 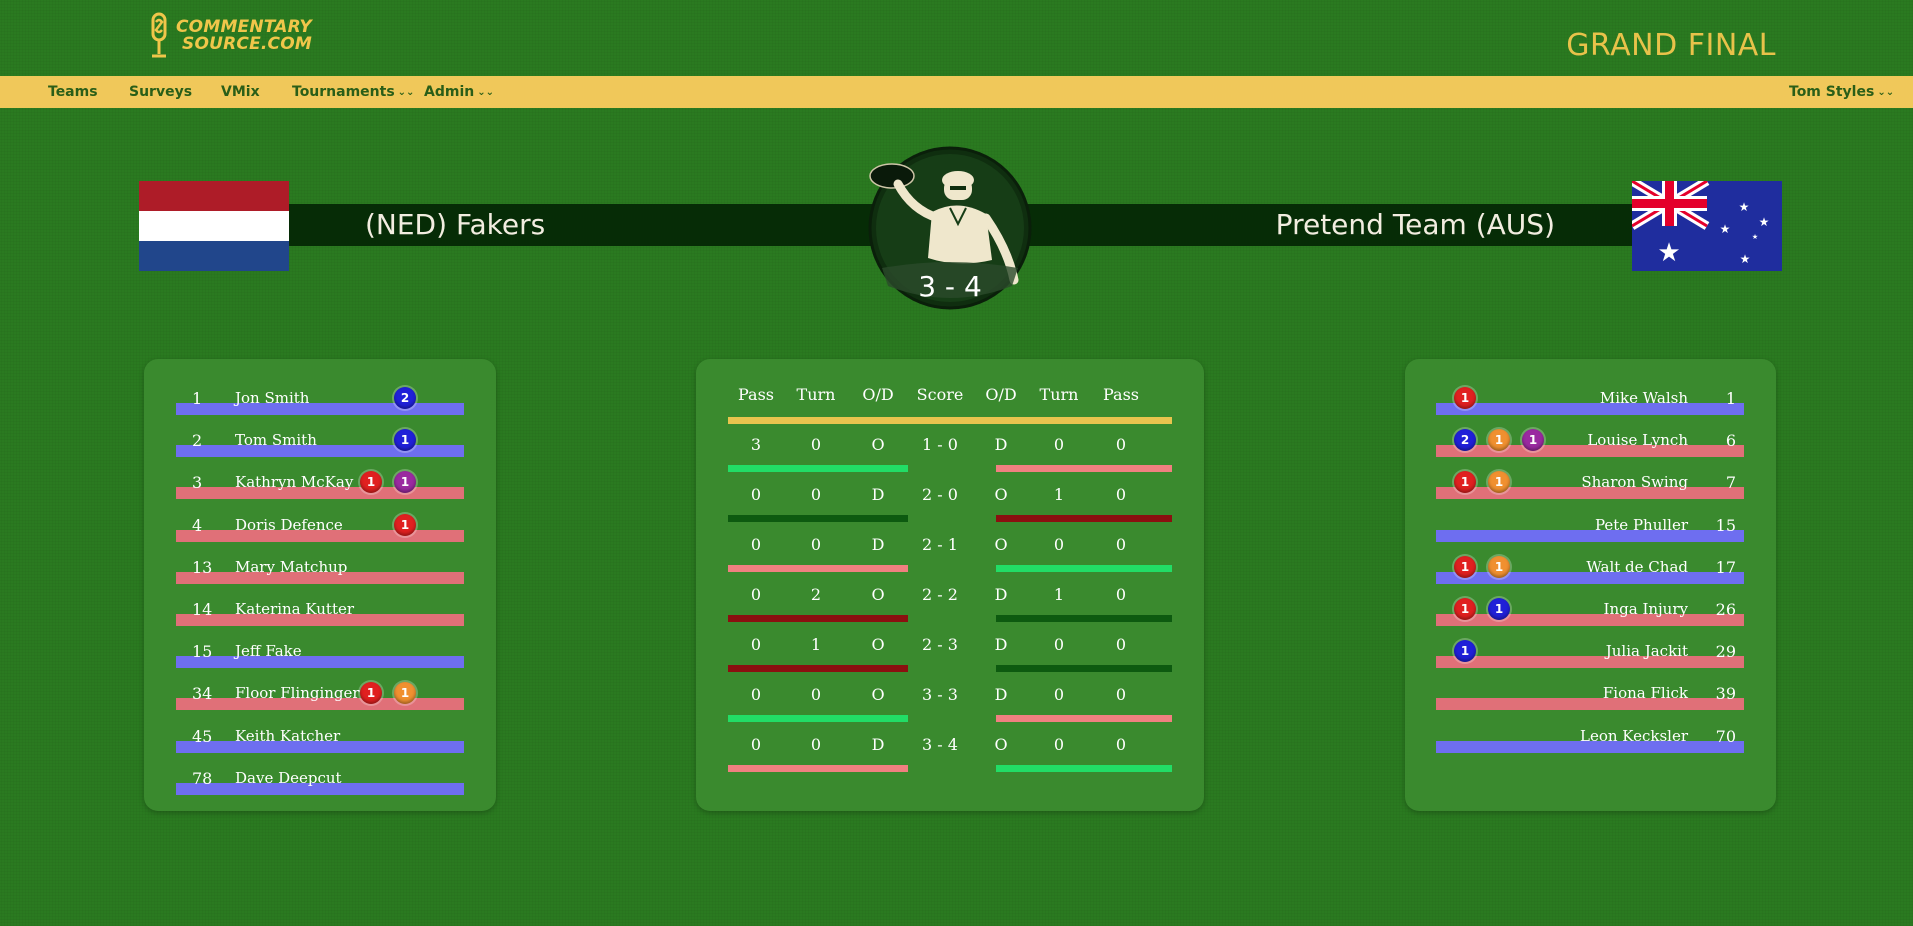 I want to click on player-number: 1, so click(x=1730, y=398).